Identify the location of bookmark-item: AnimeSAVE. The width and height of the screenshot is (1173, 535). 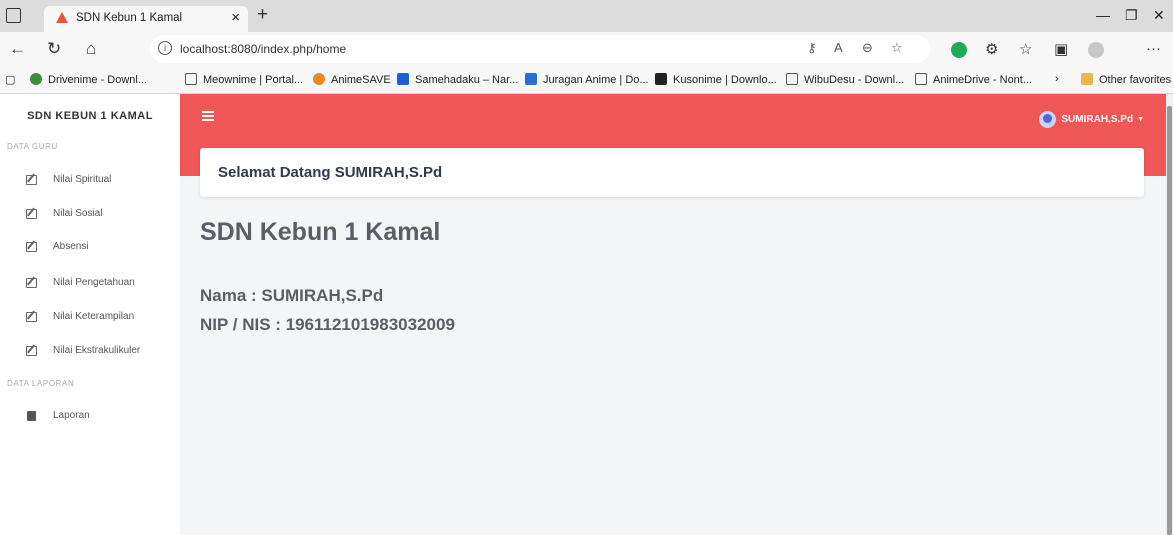
(352, 79).